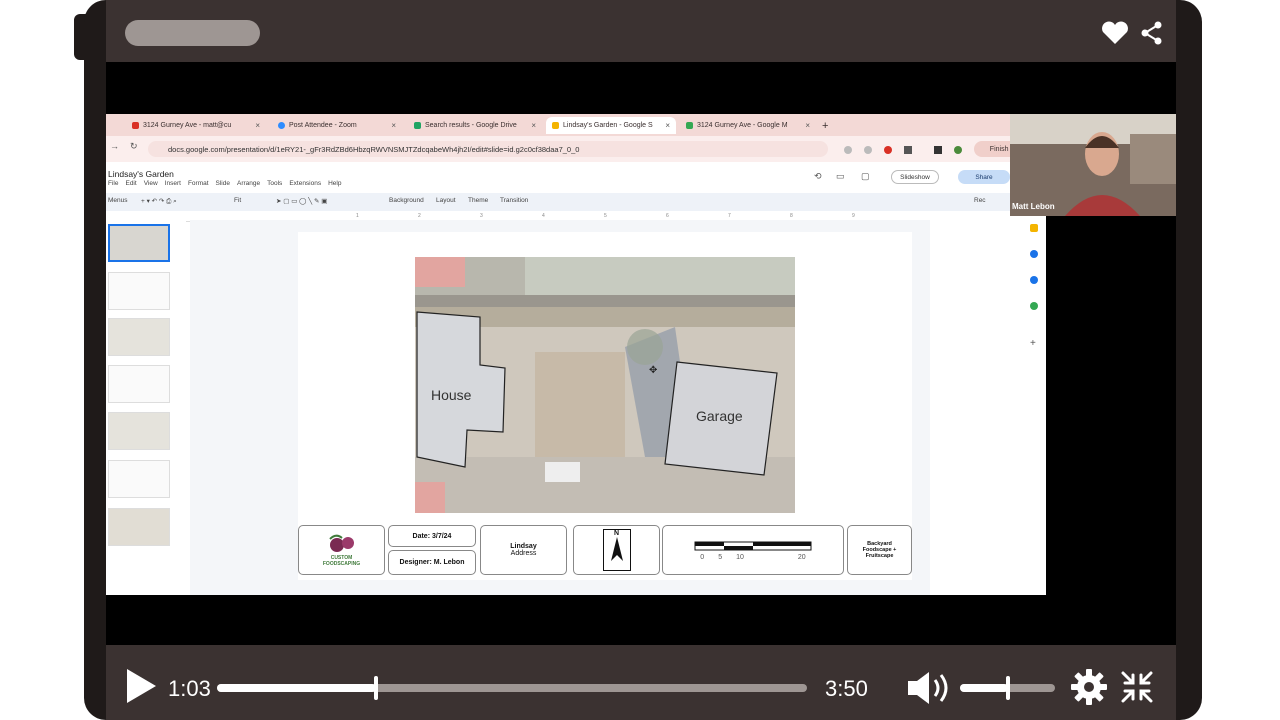  Describe the element at coordinates (740, 557) in the screenshot. I see `scale-label: 10` at that location.